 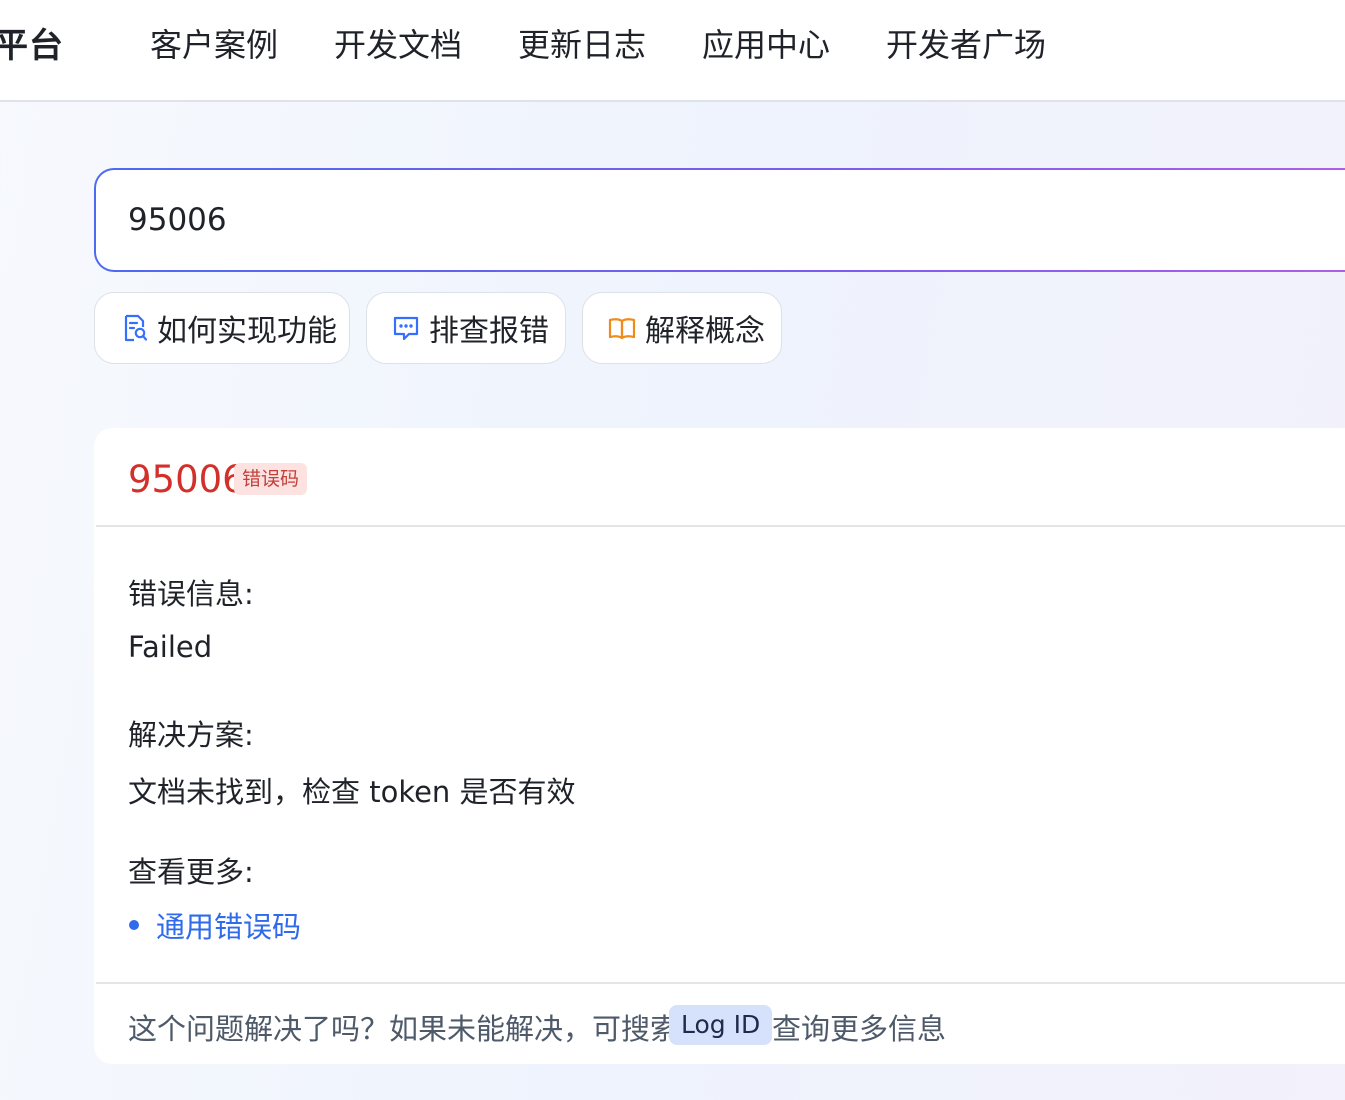 I want to click on chip-troubleshoot-error: 排查报错, so click(x=466, y=328).